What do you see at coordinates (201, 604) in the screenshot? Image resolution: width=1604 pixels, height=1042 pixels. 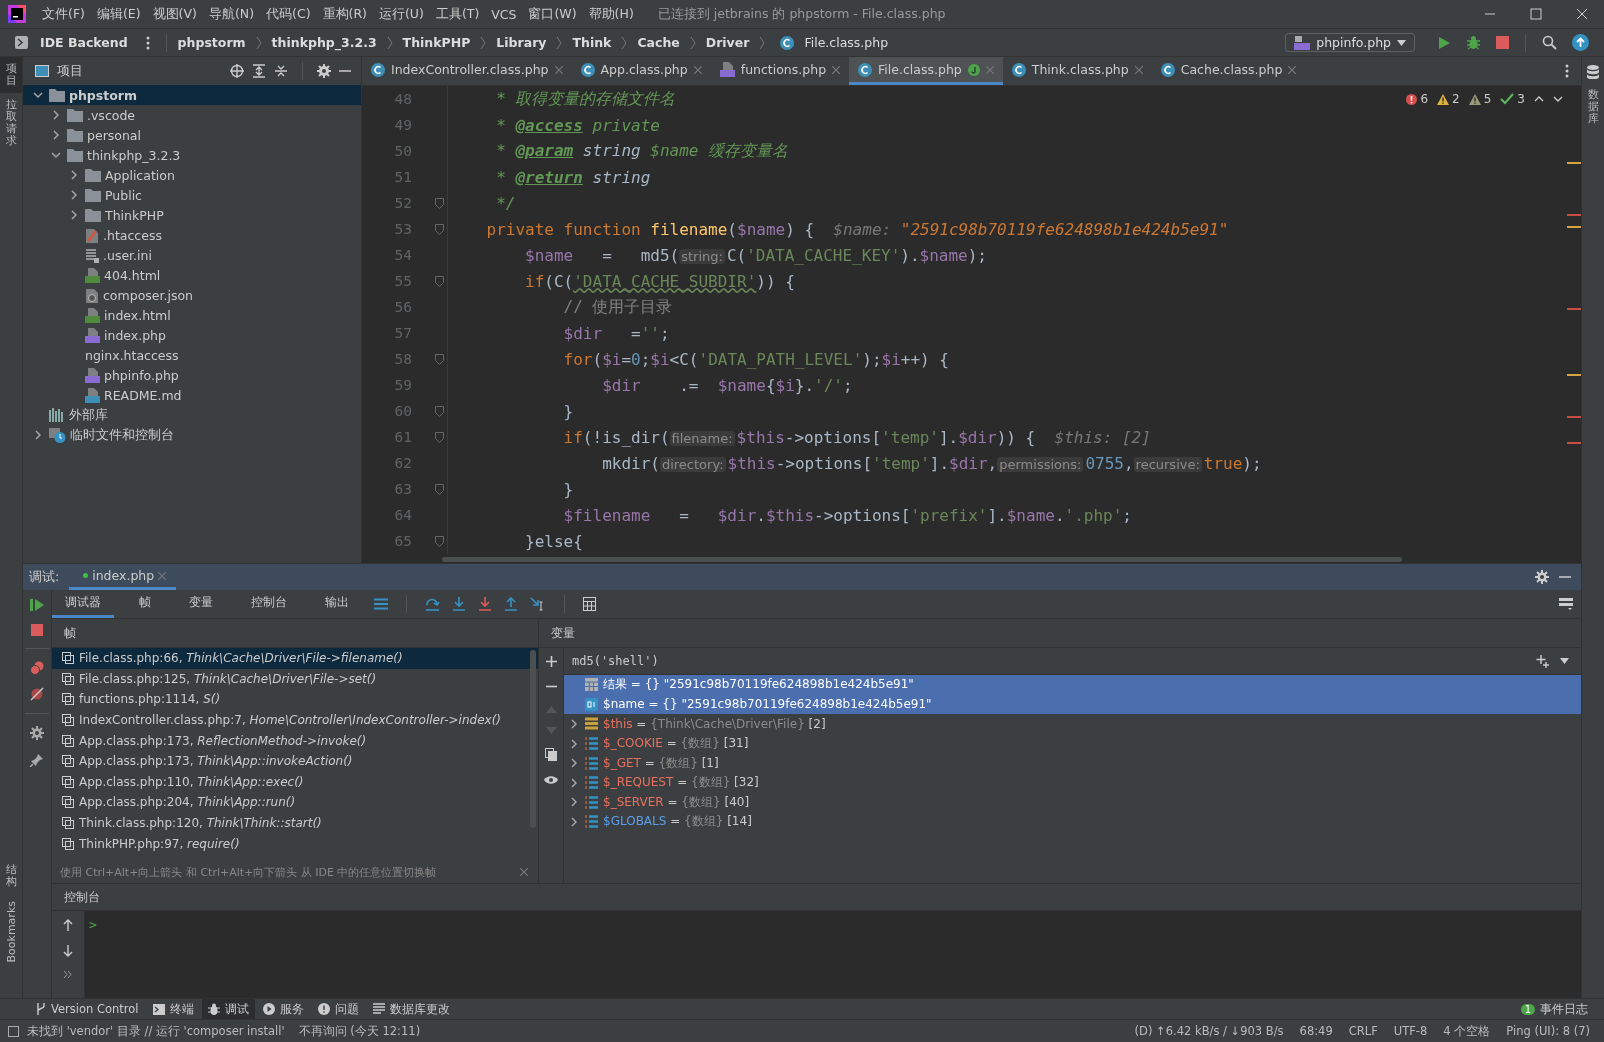 I see `debugger-tab: 变量` at bounding box center [201, 604].